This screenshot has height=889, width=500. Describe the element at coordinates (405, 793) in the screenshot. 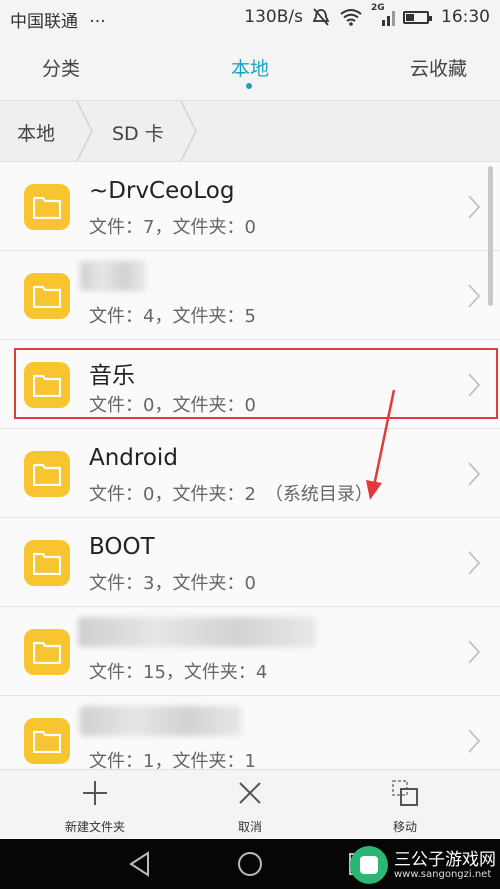

I see `move-icon` at that location.